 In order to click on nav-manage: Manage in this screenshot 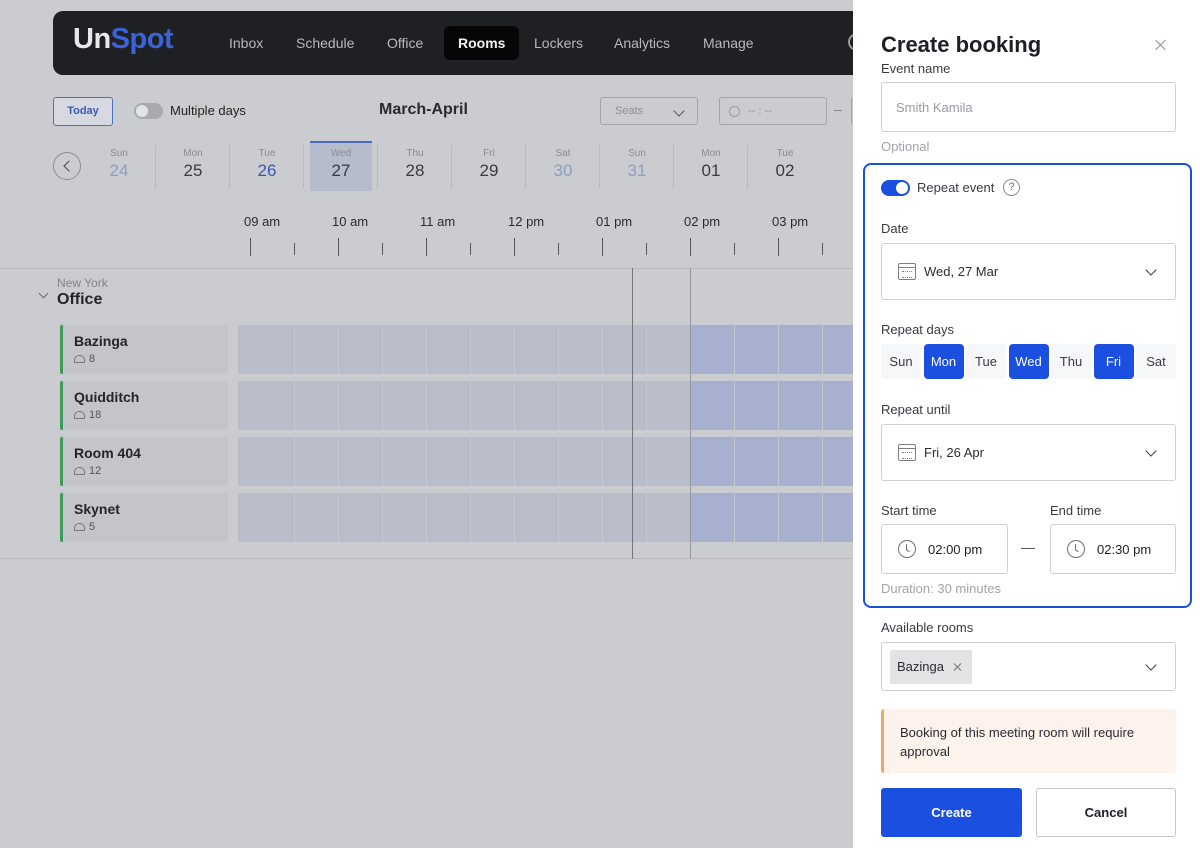, I will do `click(728, 43)`.